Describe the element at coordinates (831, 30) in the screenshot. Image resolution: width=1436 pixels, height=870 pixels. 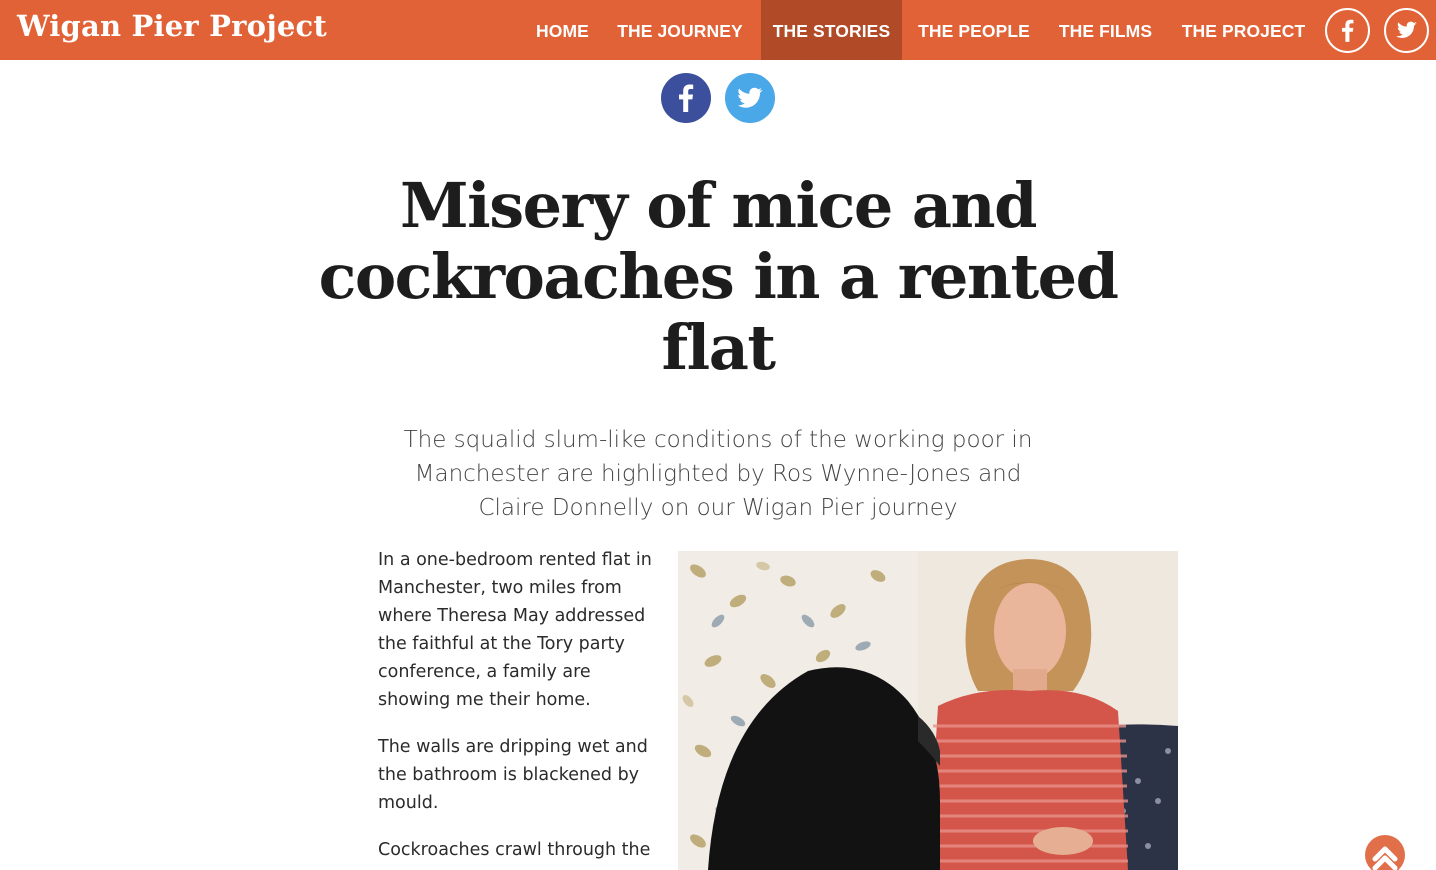
I see `nav-the-stories: THE STORIES` at that location.